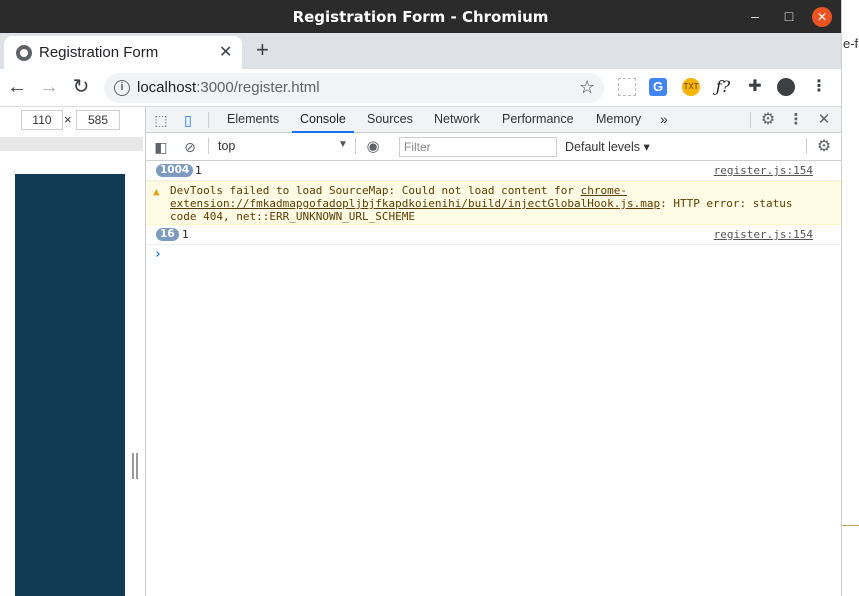 The height and width of the screenshot is (596, 859). Describe the element at coordinates (167, 87) in the screenshot. I see `url-host: localhost` at that location.